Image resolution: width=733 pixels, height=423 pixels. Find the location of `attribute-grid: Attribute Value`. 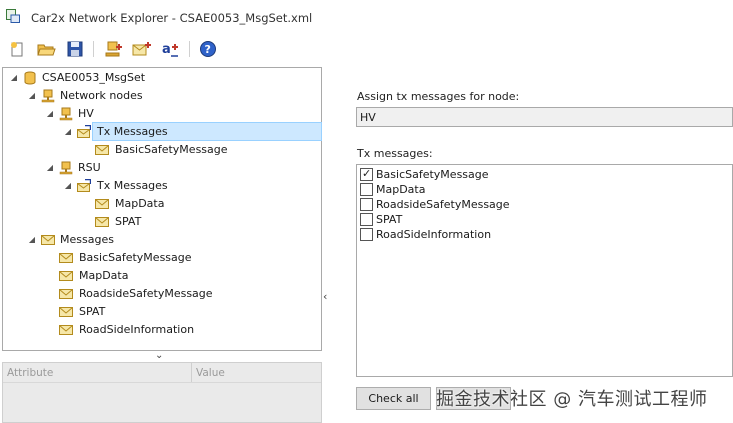

attribute-grid: Attribute Value is located at coordinates (162, 392).